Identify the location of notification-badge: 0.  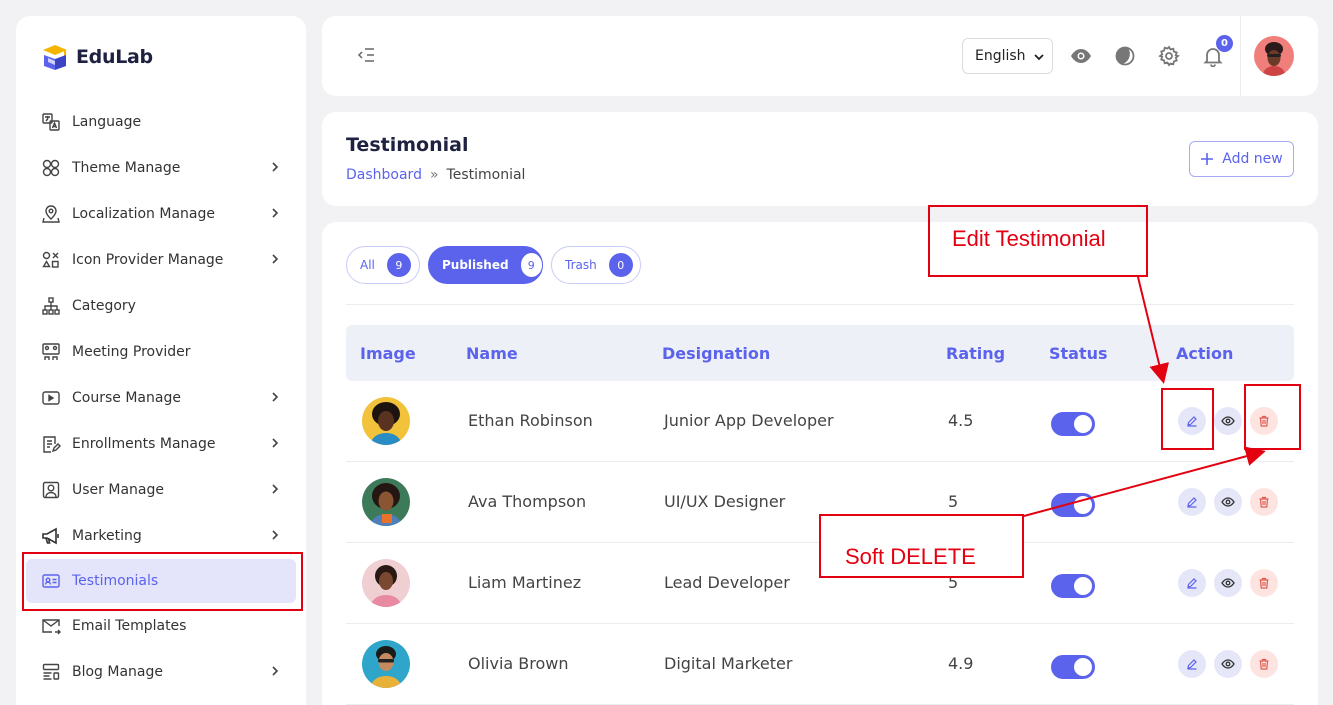
(1224, 43).